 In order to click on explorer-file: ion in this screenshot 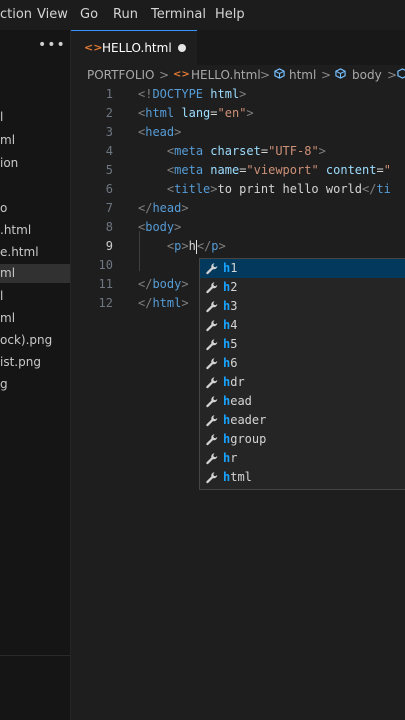, I will do `click(9, 163)`.